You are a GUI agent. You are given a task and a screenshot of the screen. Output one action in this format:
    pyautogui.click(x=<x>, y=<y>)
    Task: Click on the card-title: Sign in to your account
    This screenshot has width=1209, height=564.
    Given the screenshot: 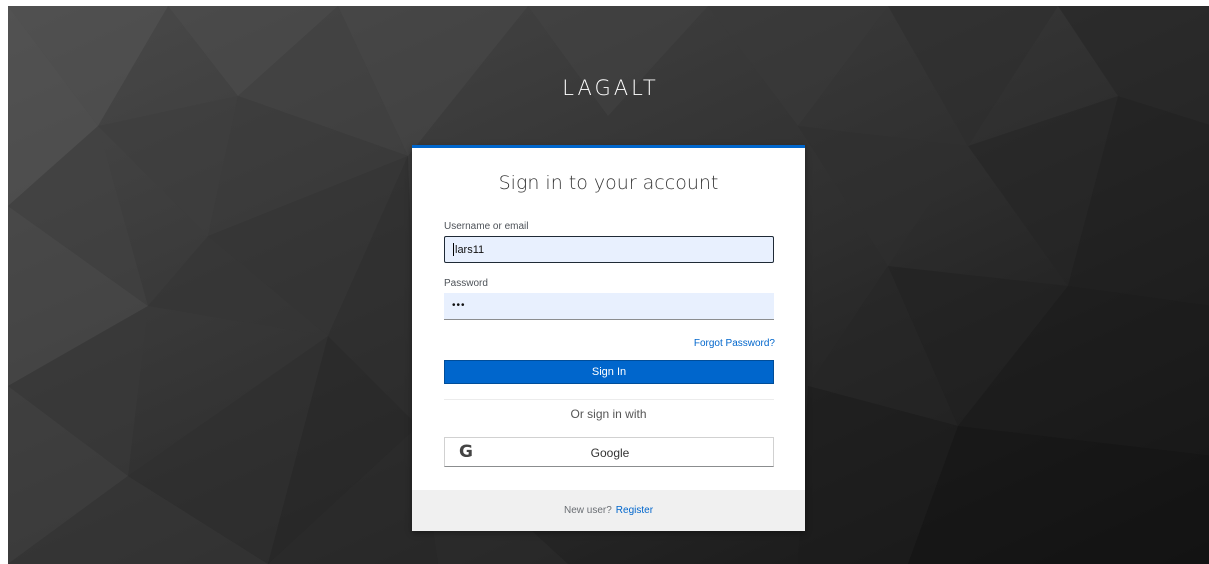 What is the action you would take?
    pyautogui.click(x=608, y=183)
    